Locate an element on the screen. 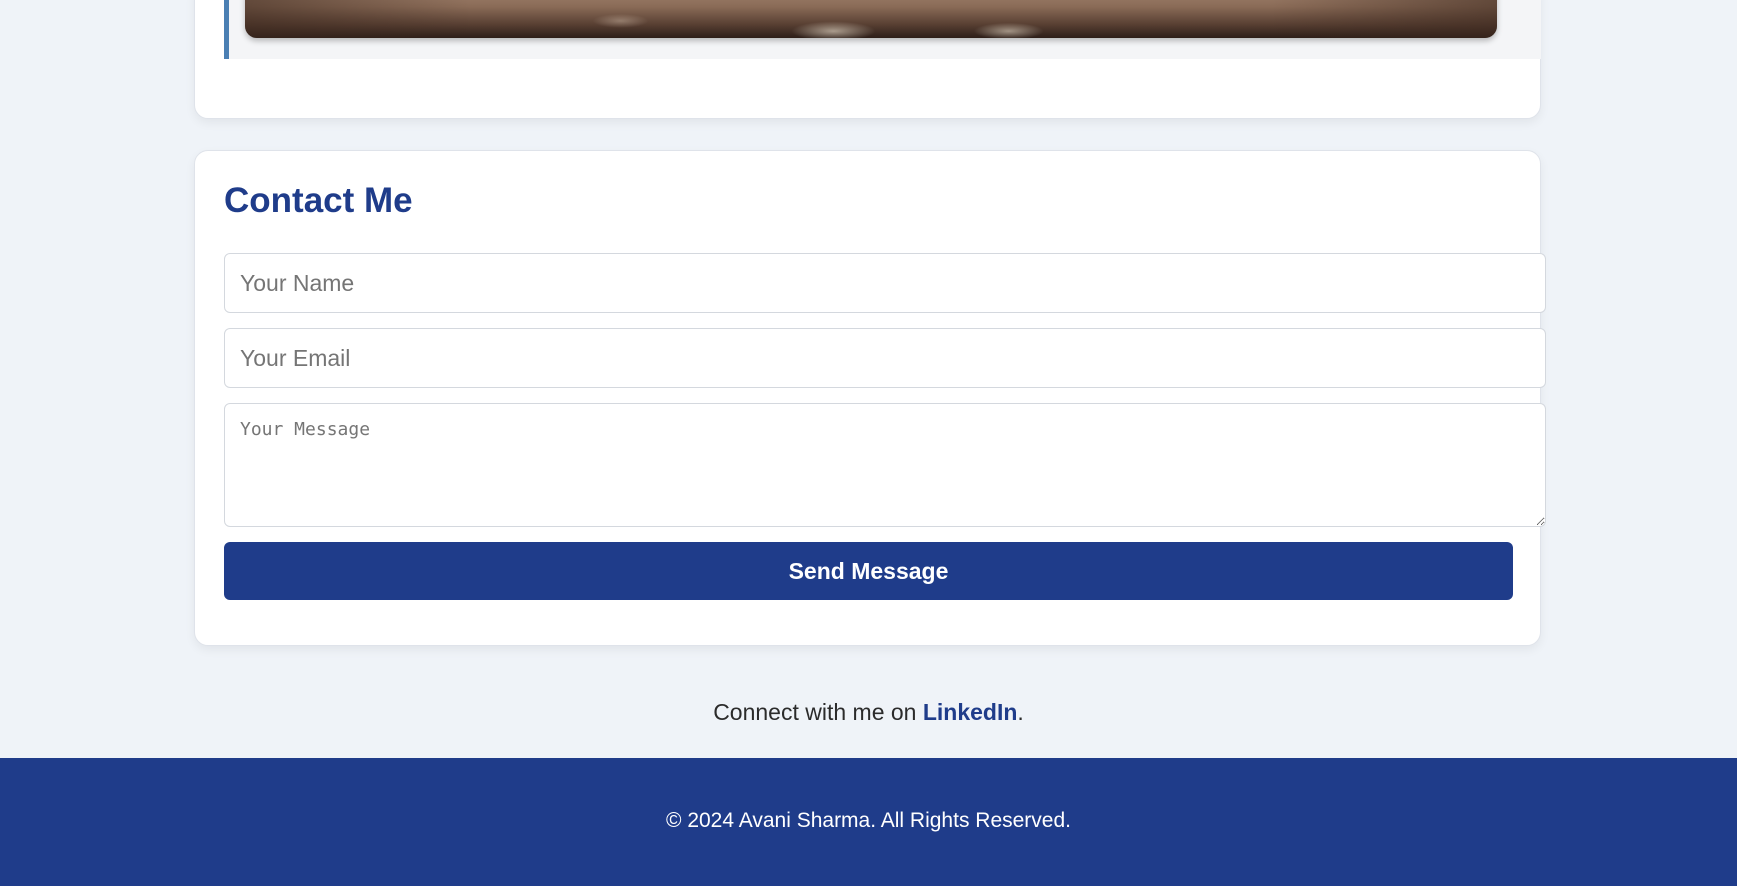 The width and height of the screenshot is (1737, 886). connect-suffix: . is located at coordinates (1020, 712).